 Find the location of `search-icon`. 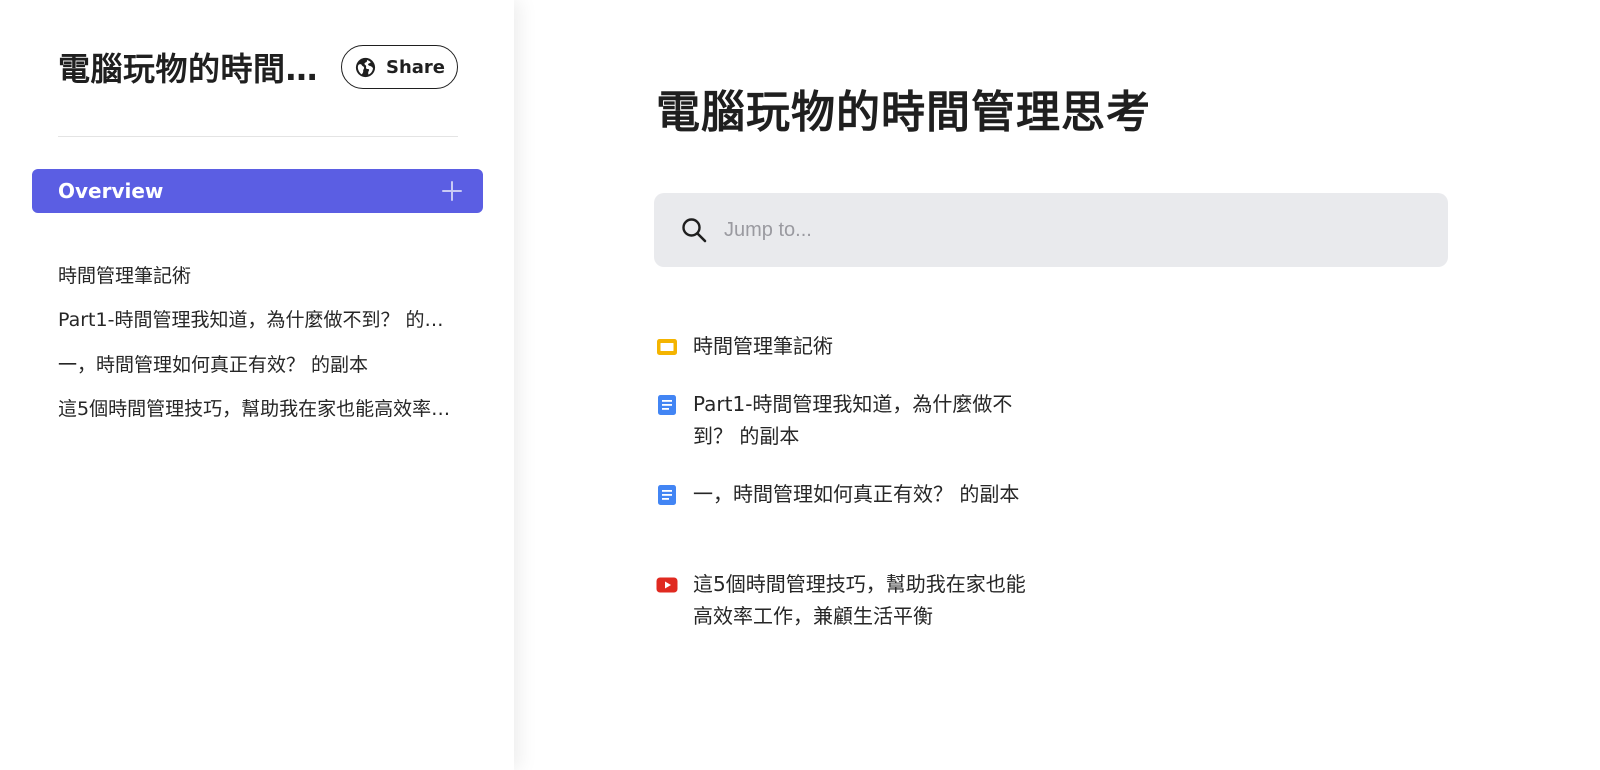

search-icon is located at coordinates (694, 230).